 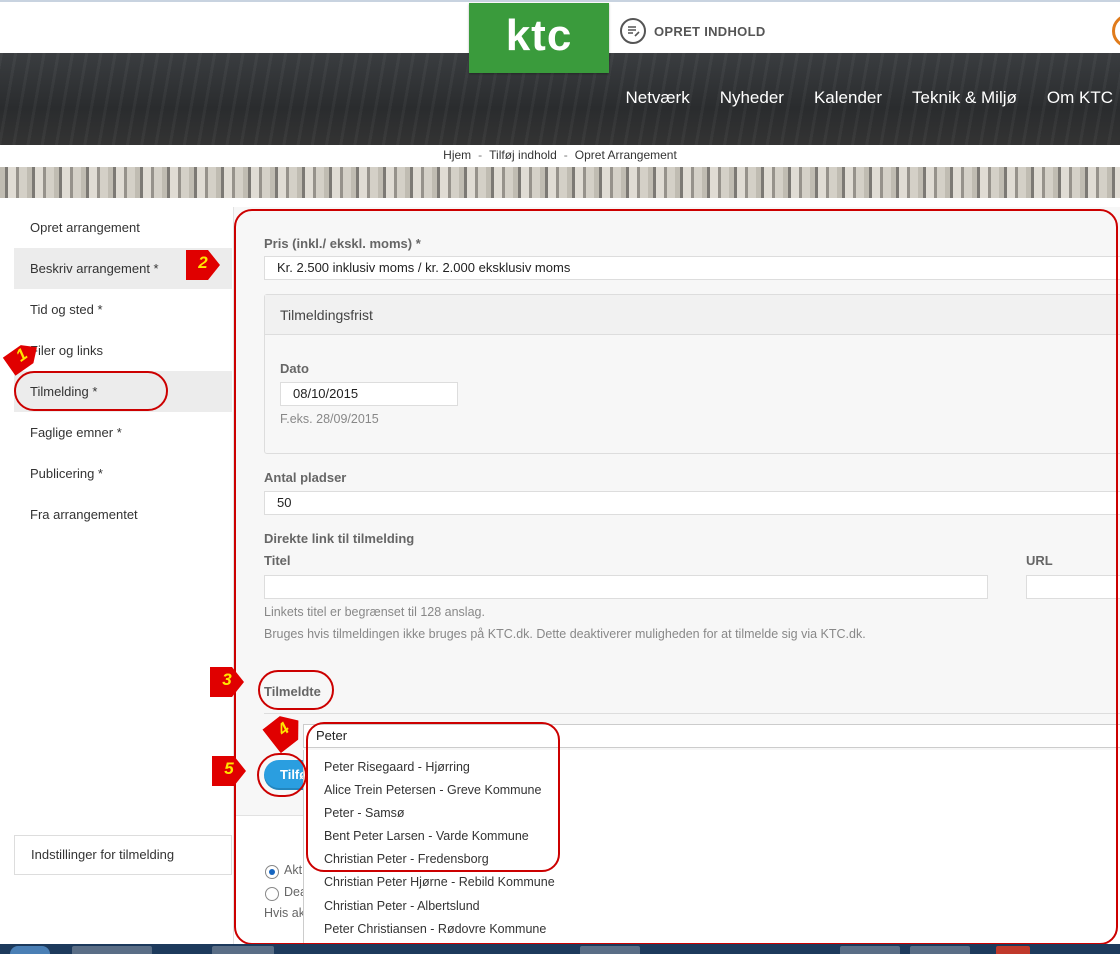 I want to click on create-content-button: OPRET INDHOLD, so click(x=693, y=31).